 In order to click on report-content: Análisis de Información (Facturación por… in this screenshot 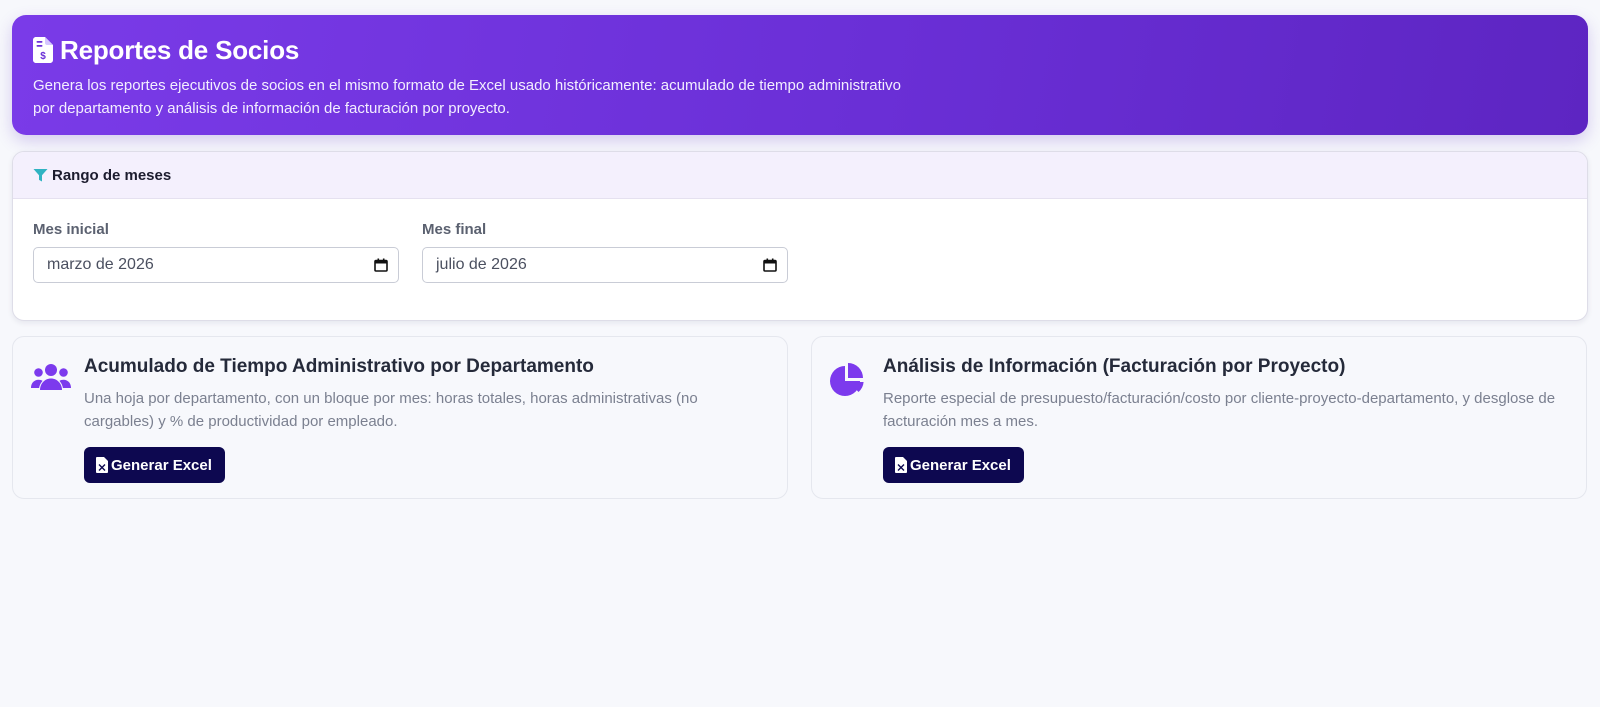, I will do `click(1225, 426)`.